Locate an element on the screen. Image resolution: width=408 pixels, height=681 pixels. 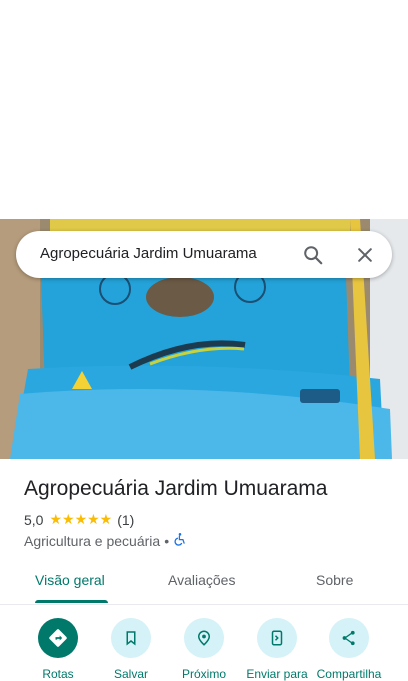
tab-reviews: Avaliações is located at coordinates (201, 580).